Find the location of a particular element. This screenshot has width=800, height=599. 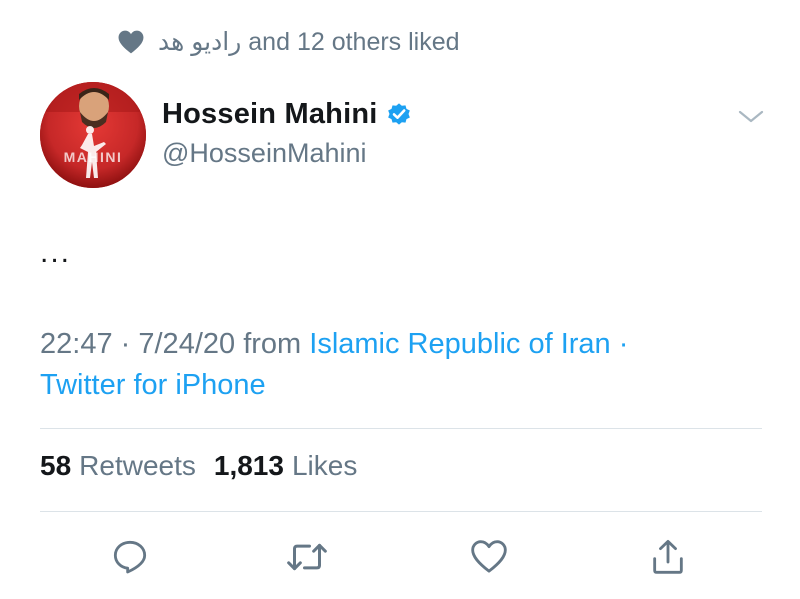

display-name: Hossein Mahini is located at coordinates (270, 114).